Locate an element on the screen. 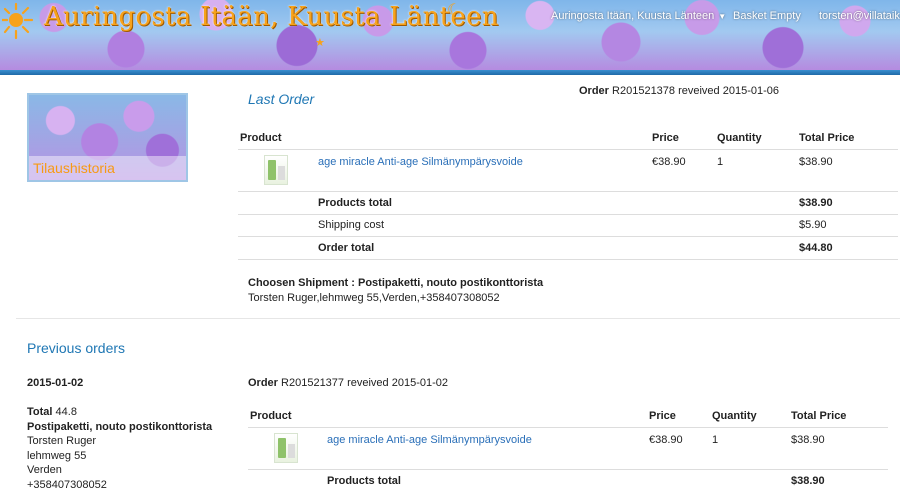 The height and width of the screenshot is (489, 900). previous-order-date: 2015-01-02 is located at coordinates (55, 383).